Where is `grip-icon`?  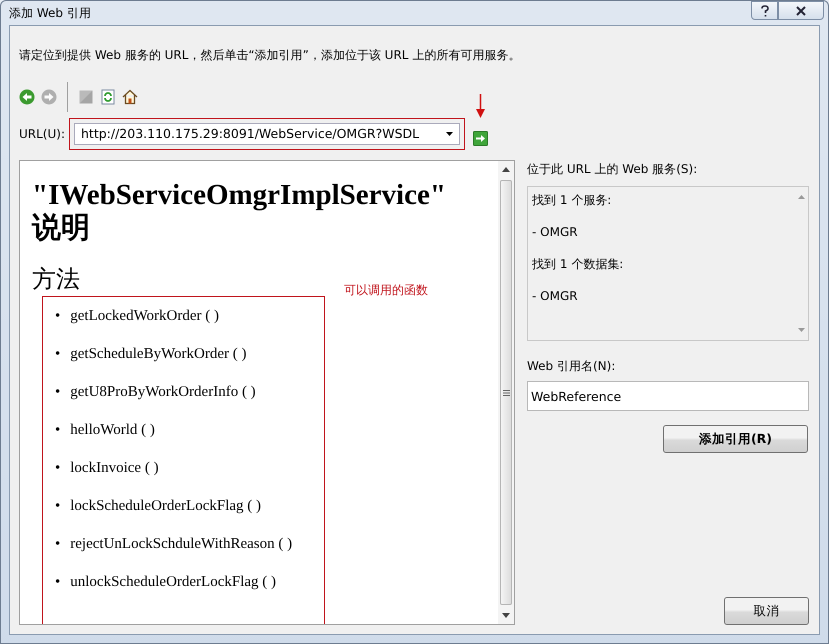
grip-icon is located at coordinates (506, 393).